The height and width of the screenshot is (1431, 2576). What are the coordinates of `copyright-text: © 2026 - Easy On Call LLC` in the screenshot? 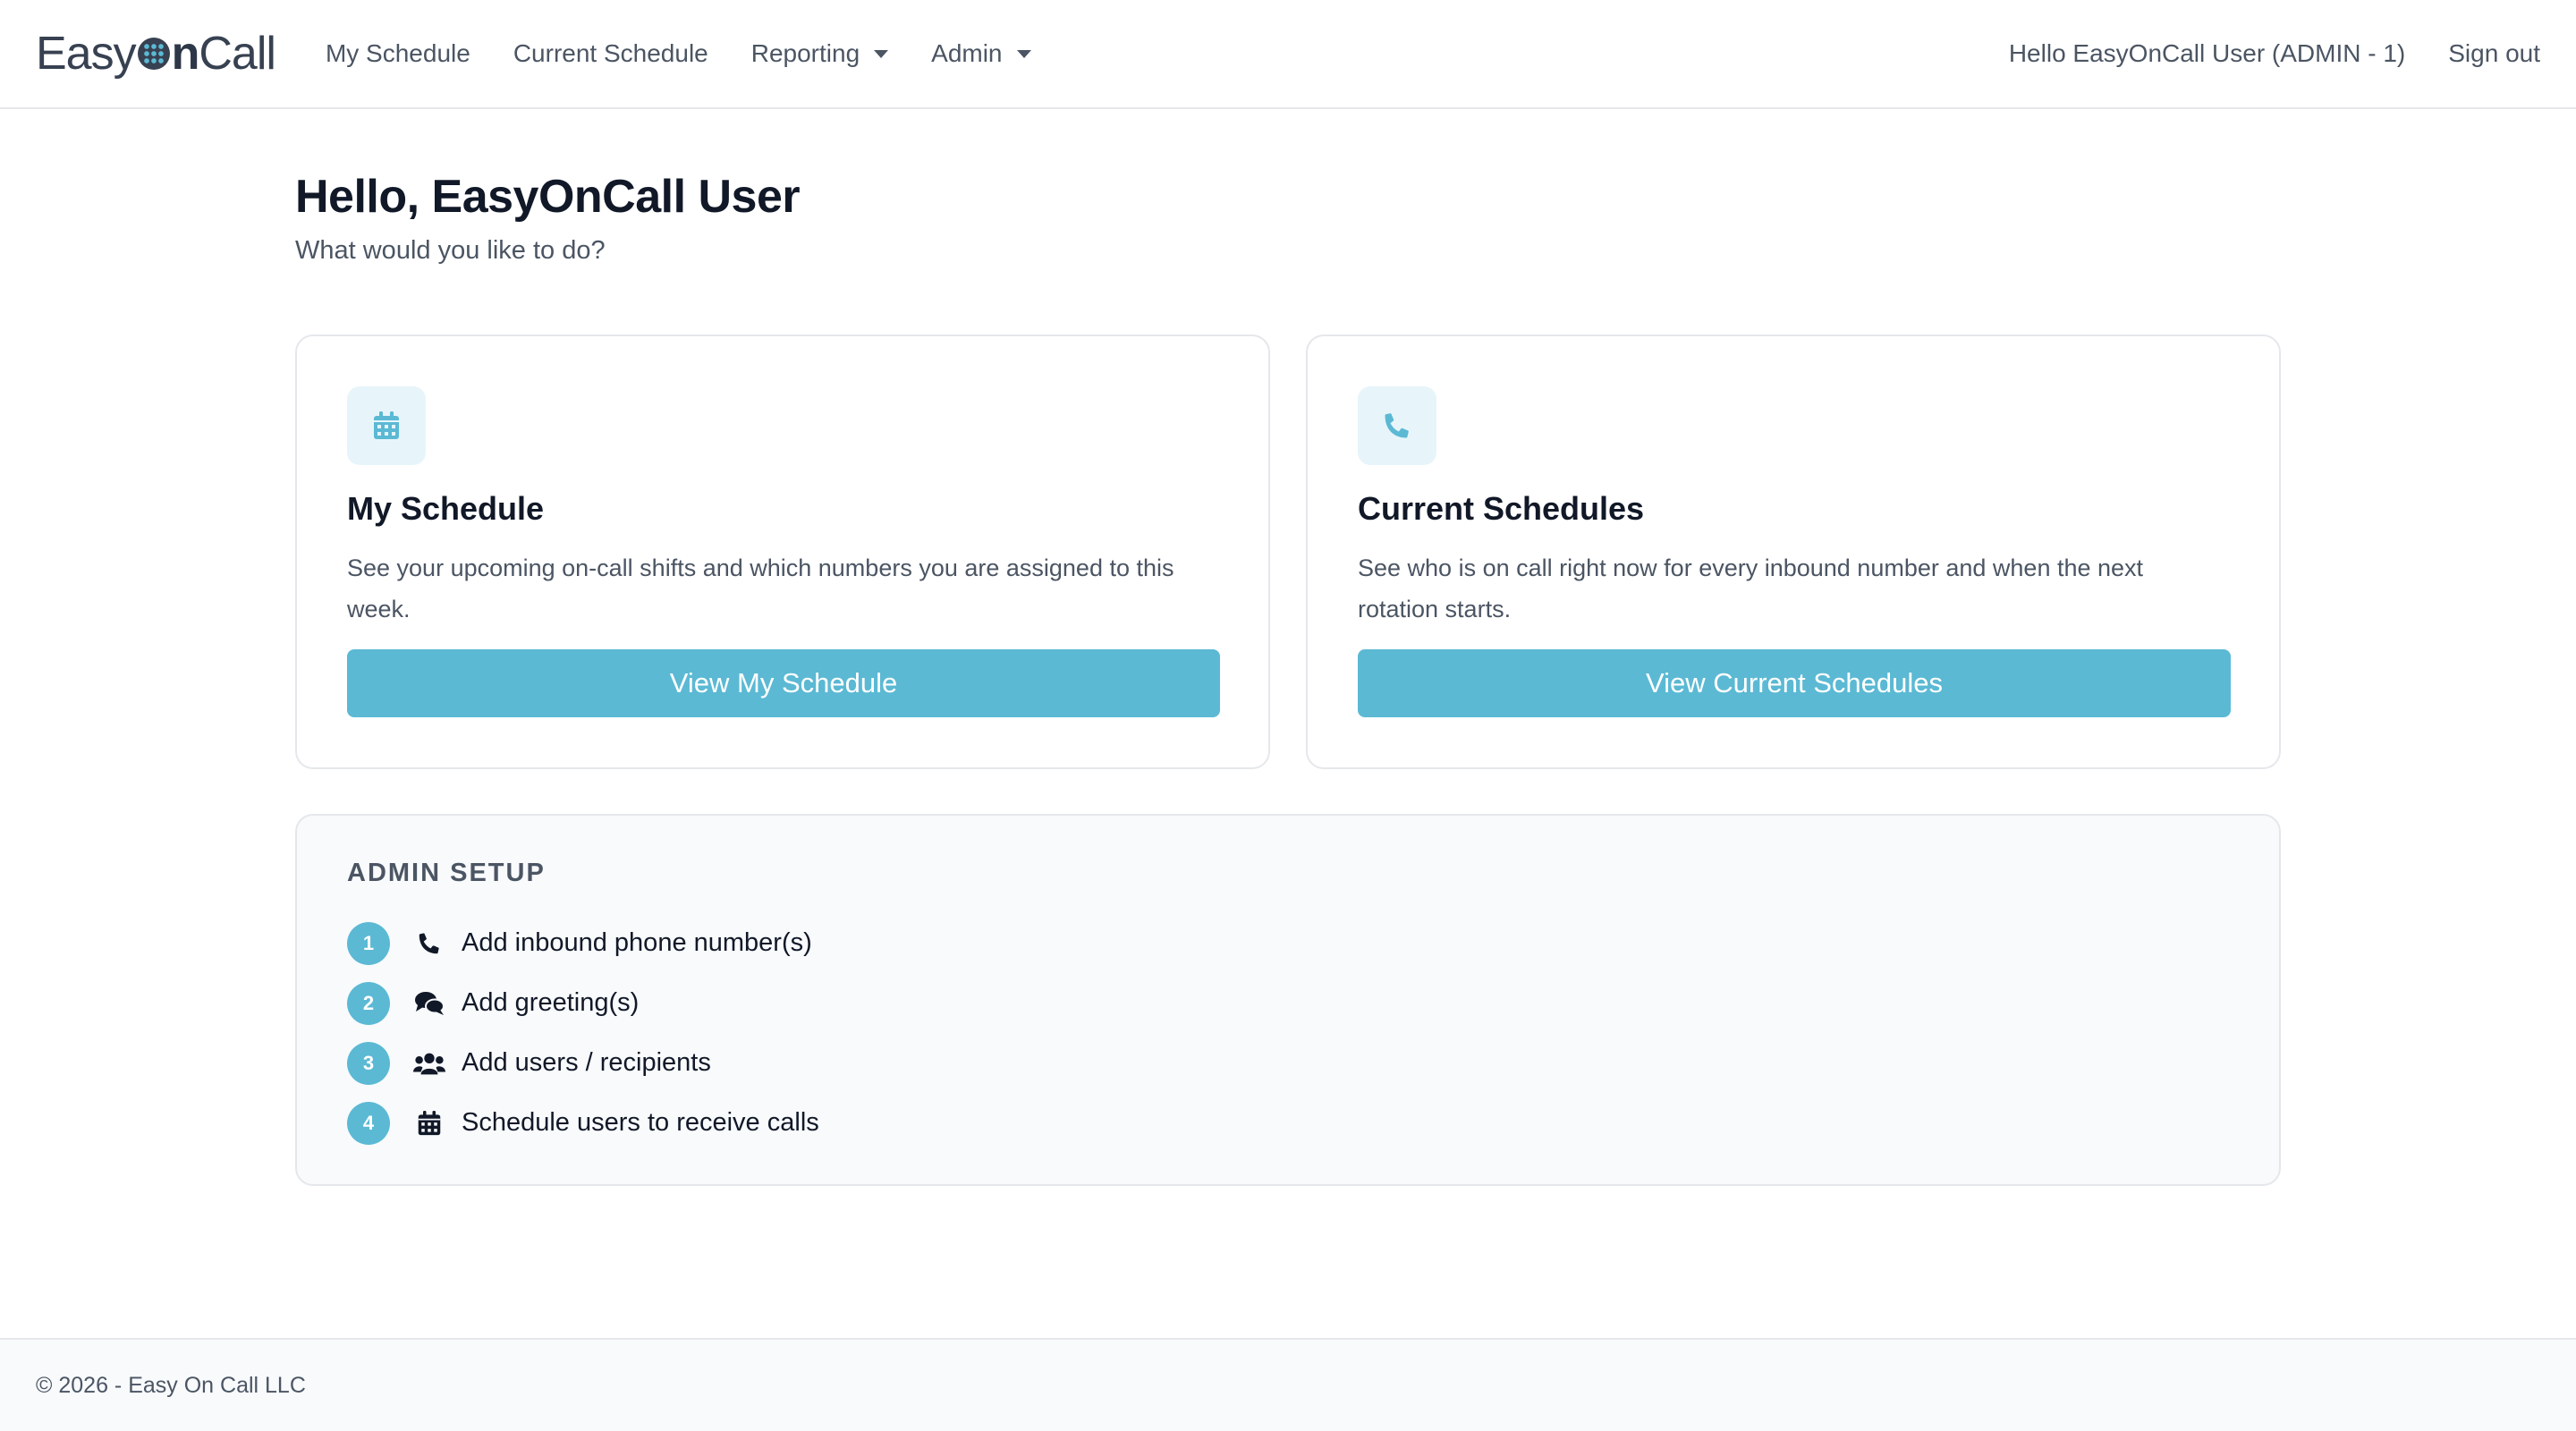 It's located at (171, 1385).